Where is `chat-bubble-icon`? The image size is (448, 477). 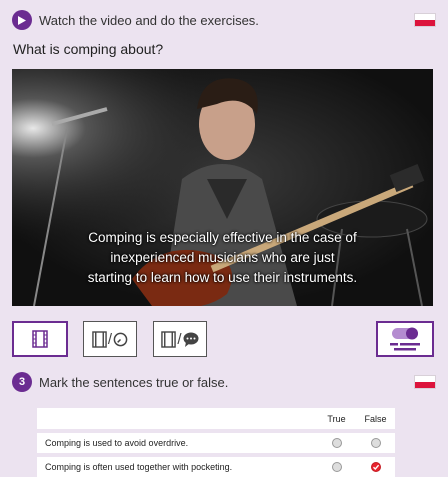
chat-bubble-icon is located at coordinates (191, 339).